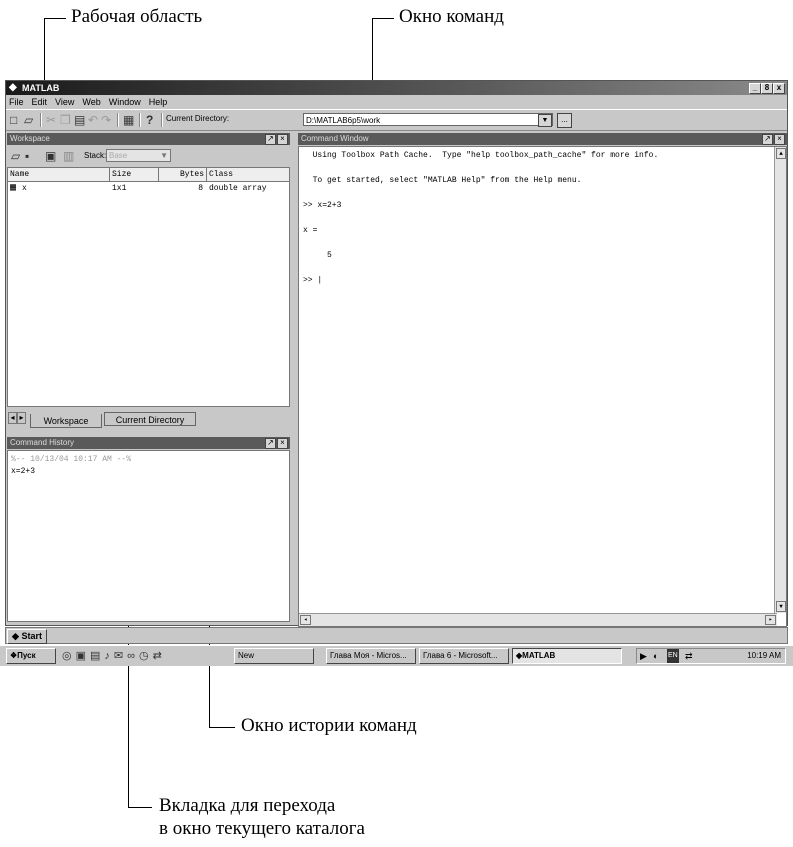 This screenshot has width=793, height=847. Describe the element at coordinates (69, 656) in the screenshot. I see `browser-icon: ◎` at that location.